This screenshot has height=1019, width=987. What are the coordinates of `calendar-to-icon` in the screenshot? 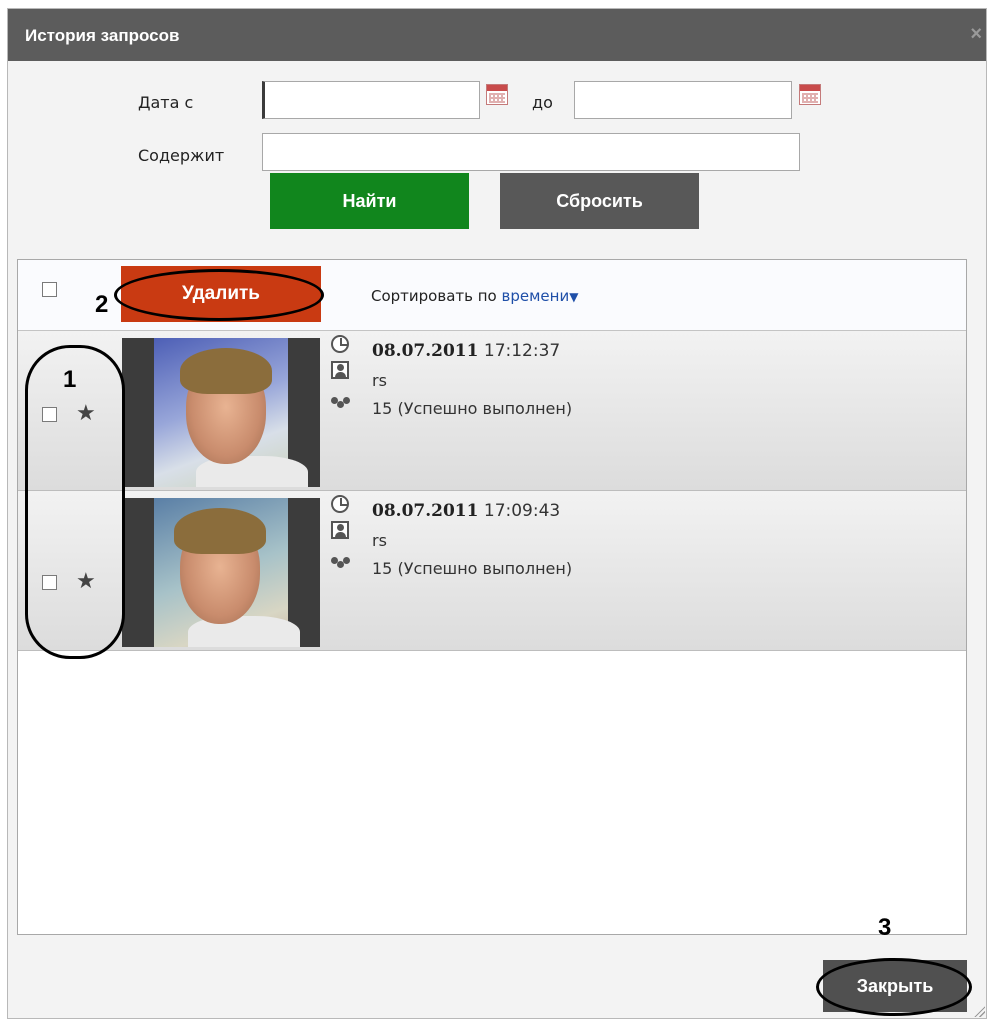 It's located at (810, 94).